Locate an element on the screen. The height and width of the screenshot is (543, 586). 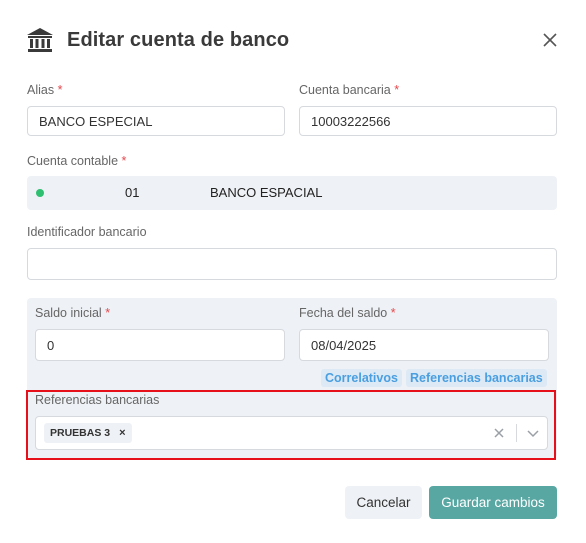
alias-label: Alias * is located at coordinates (44, 90).